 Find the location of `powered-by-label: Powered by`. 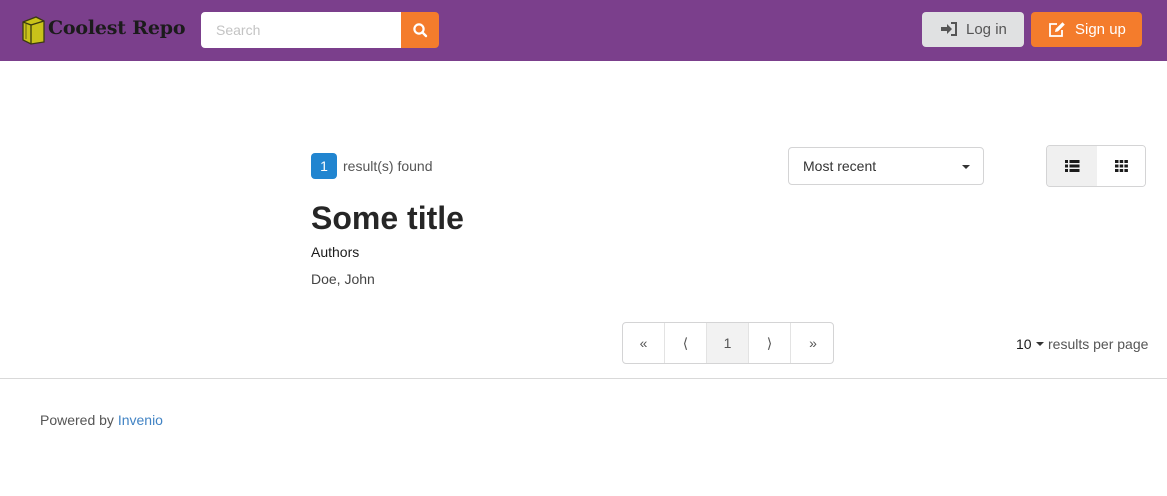

powered-by-label: Powered by is located at coordinates (77, 420).